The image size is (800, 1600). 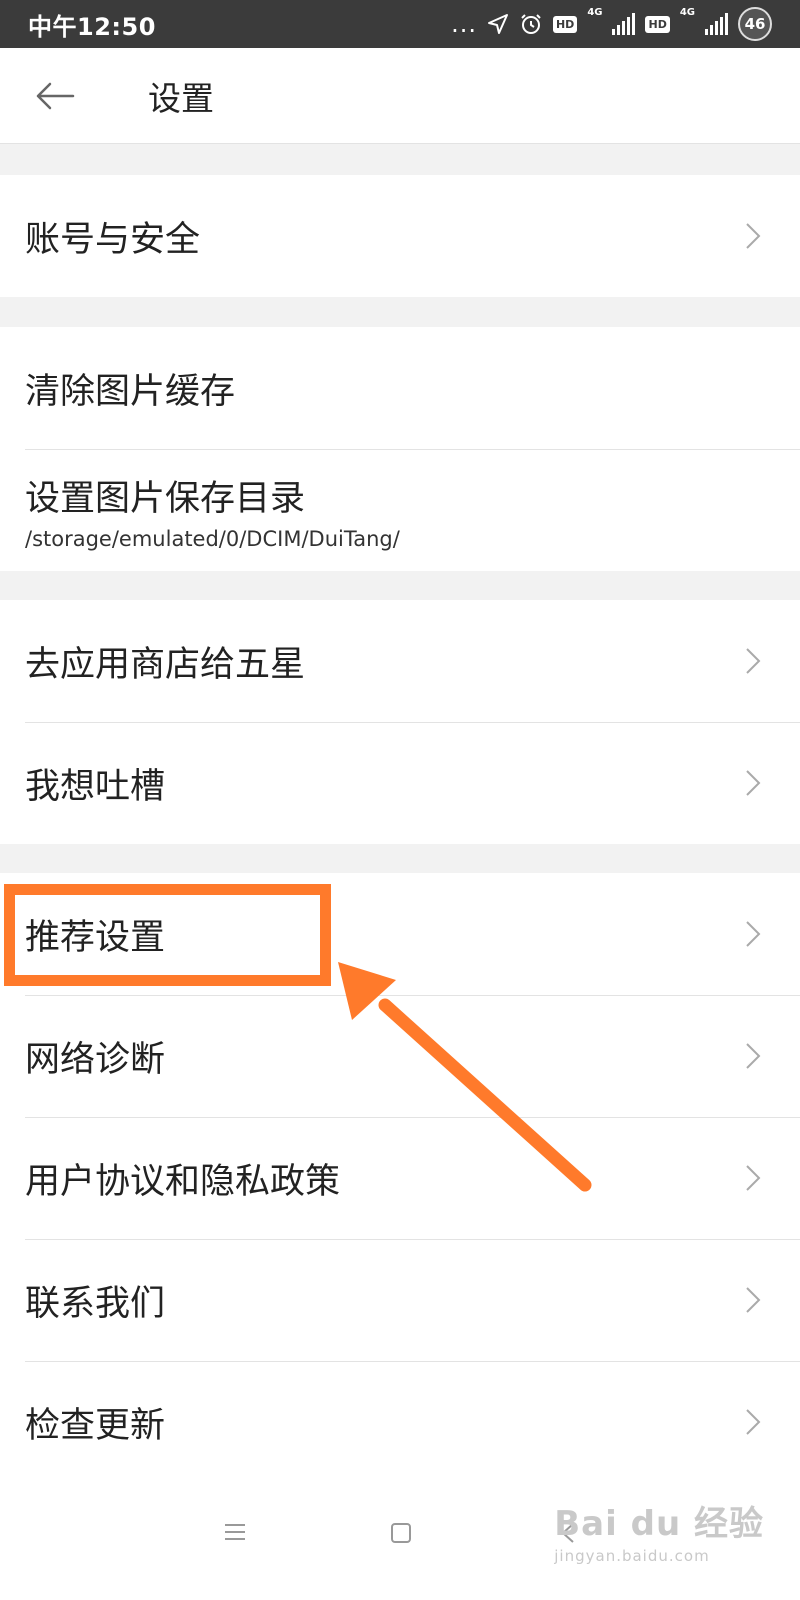 What do you see at coordinates (657, 24) in the screenshot?
I see `hd-badge-2: HD` at bounding box center [657, 24].